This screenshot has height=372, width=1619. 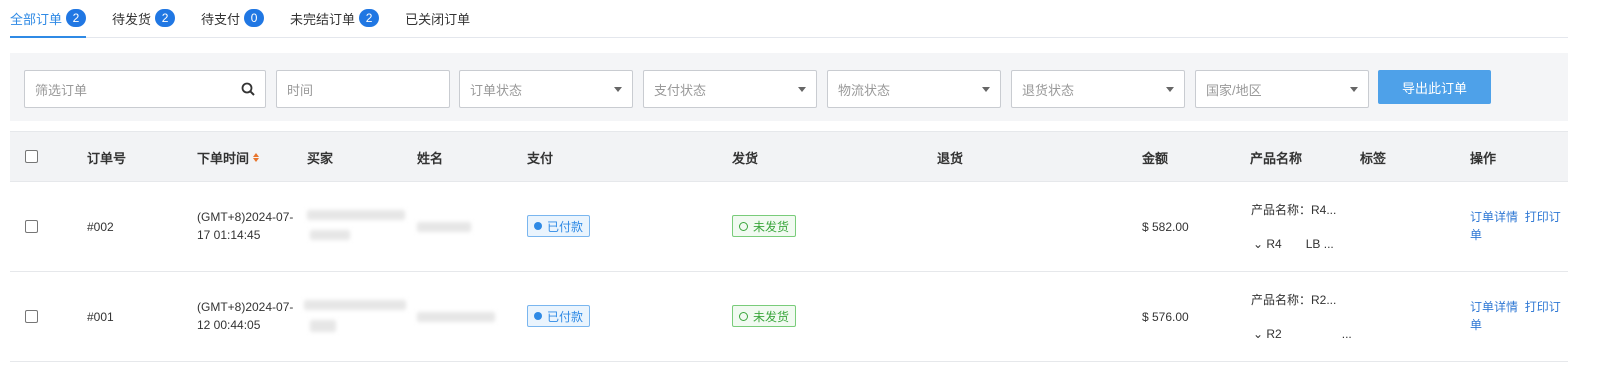 What do you see at coordinates (36, 19) in the screenshot?
I see `tab-label: 全部订单` at bounding box center [36, 19].